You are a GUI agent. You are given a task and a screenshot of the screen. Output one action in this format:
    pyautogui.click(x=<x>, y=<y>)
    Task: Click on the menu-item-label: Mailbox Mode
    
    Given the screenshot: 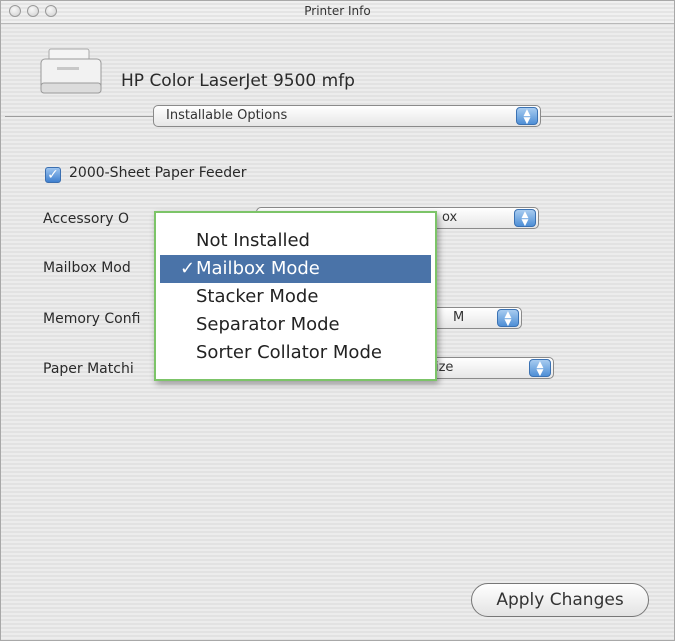 What is the action you would take?
    pyautogui.click(x=258, y=268)
    